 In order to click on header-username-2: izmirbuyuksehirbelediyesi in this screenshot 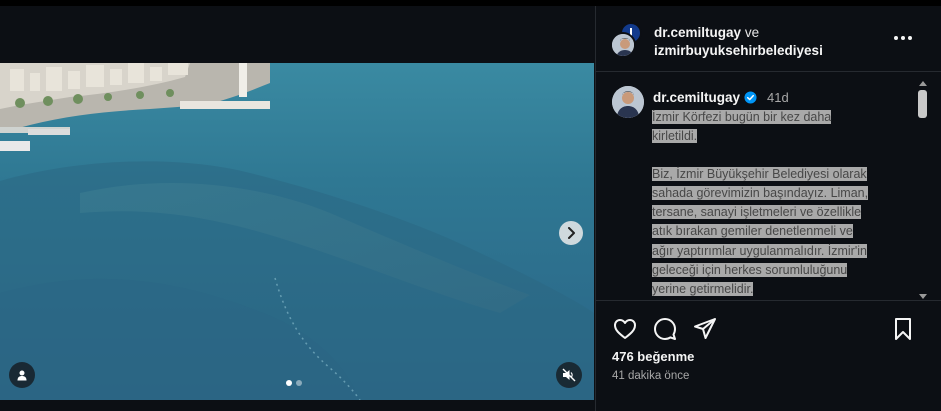, I will do `click(738, 50)`.